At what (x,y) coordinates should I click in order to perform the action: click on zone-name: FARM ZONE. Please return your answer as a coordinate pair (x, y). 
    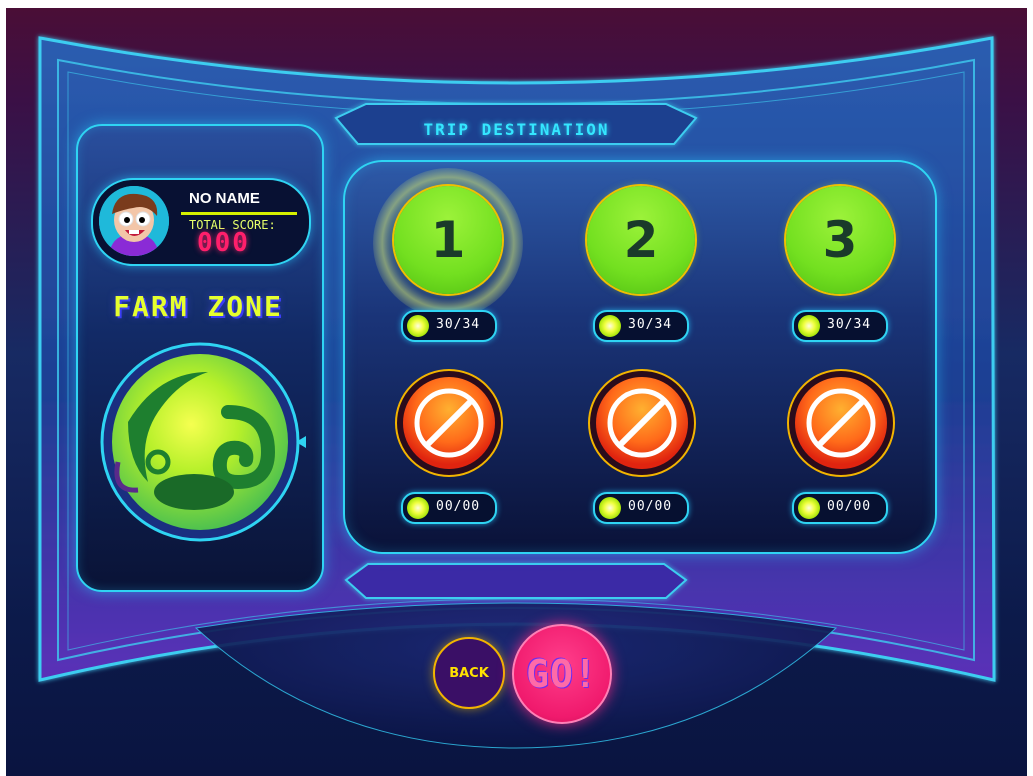
    Looking at the image, I should click on (198, 306).